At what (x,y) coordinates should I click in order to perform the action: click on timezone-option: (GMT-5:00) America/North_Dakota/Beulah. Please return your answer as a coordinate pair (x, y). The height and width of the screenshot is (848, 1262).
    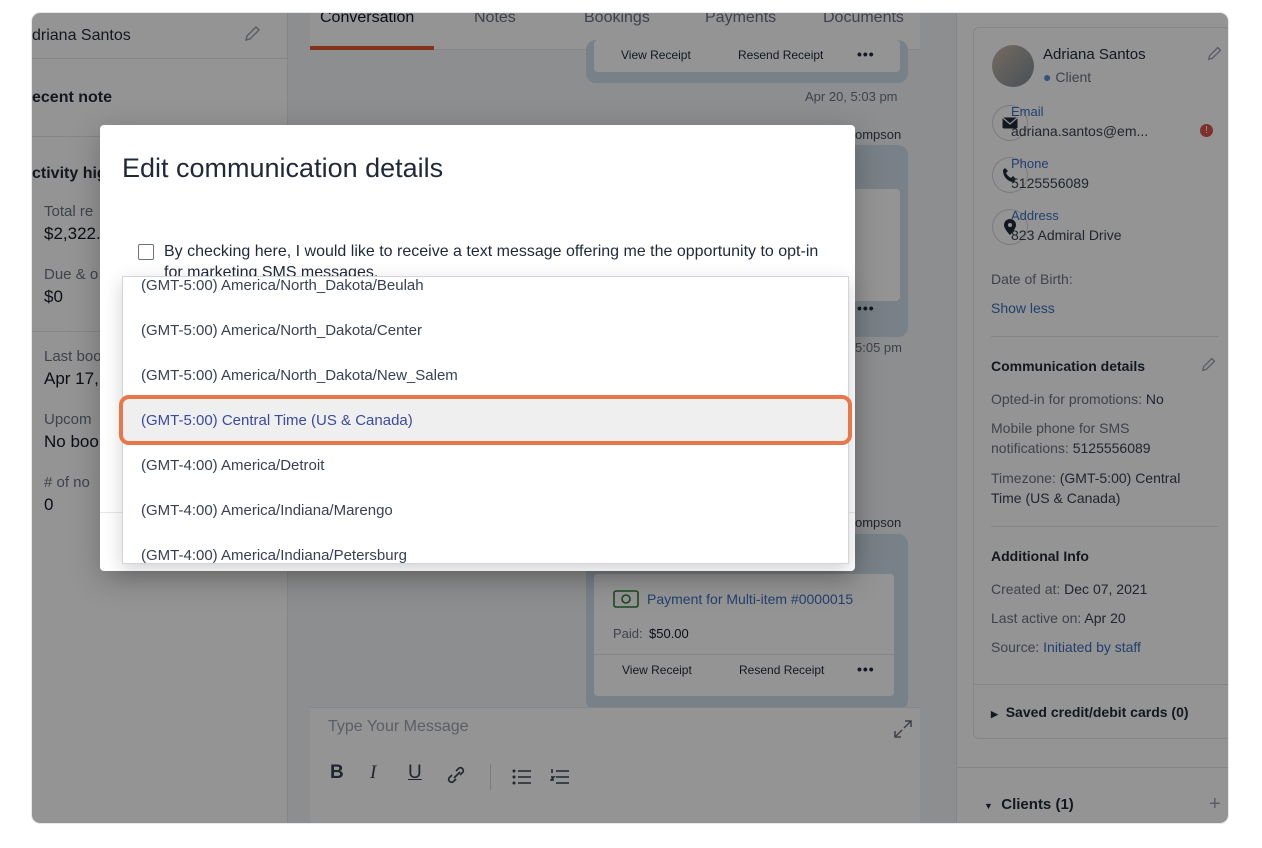
    Looking at the image, I should click on (485, 292).